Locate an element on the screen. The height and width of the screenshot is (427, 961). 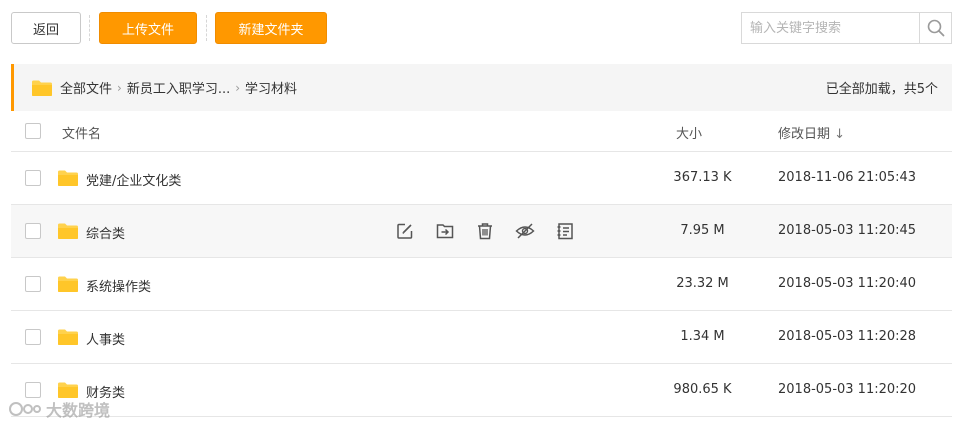
search-button is located at coordinates (935, 28).